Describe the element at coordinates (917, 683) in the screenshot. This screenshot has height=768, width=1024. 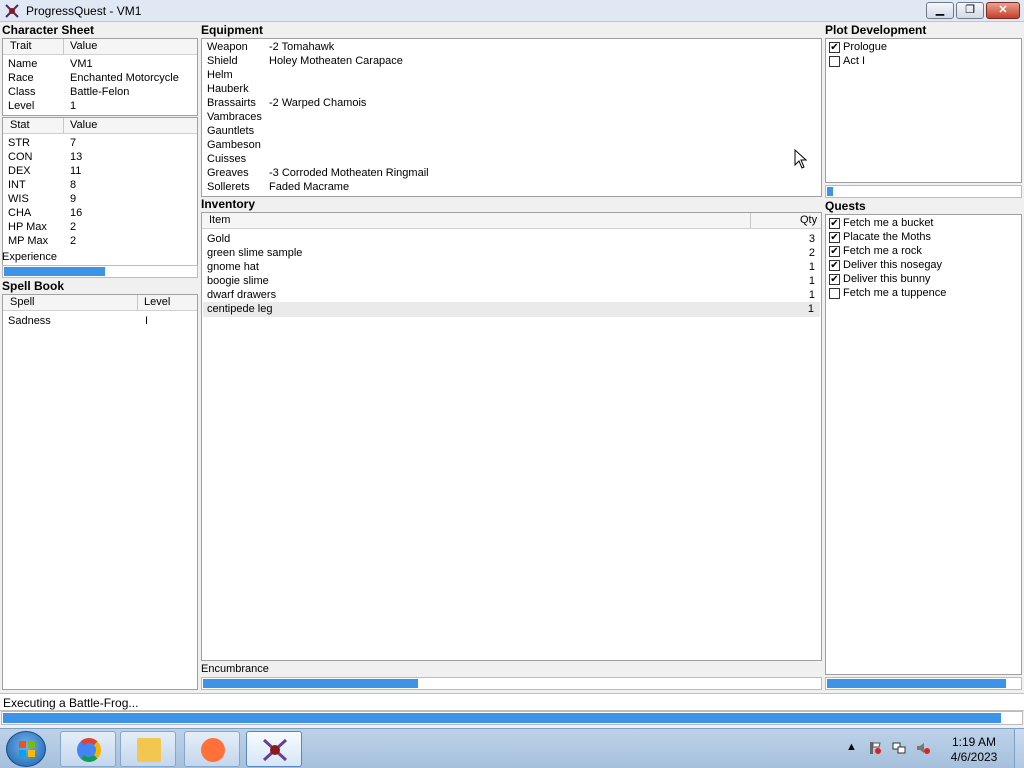
I see `quest-progress-bar-fill` at that location.